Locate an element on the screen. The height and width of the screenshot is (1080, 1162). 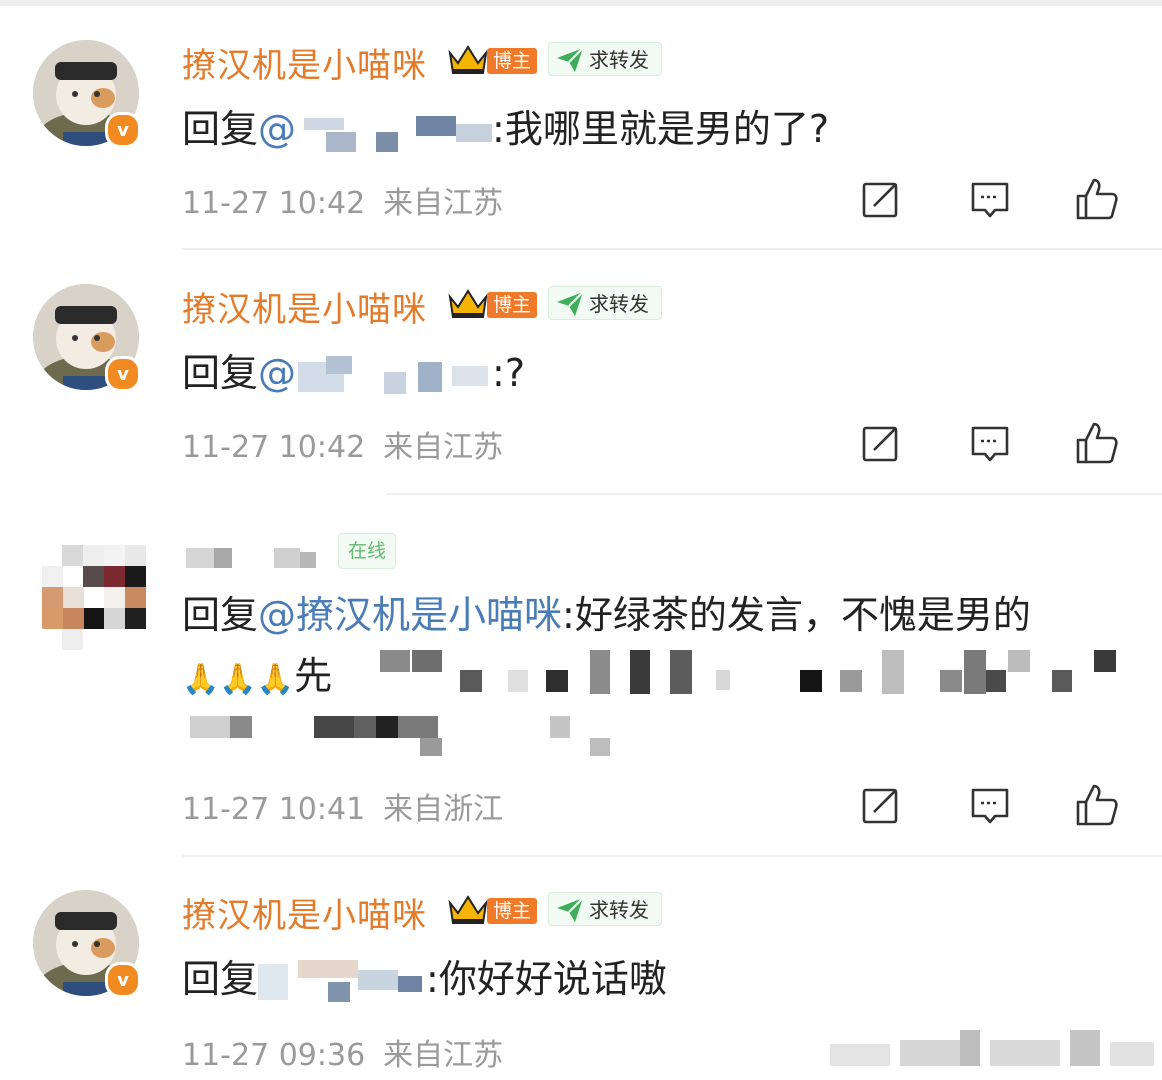
reply-body: :你好好说话嗷 is located at coordinates (546, 979).